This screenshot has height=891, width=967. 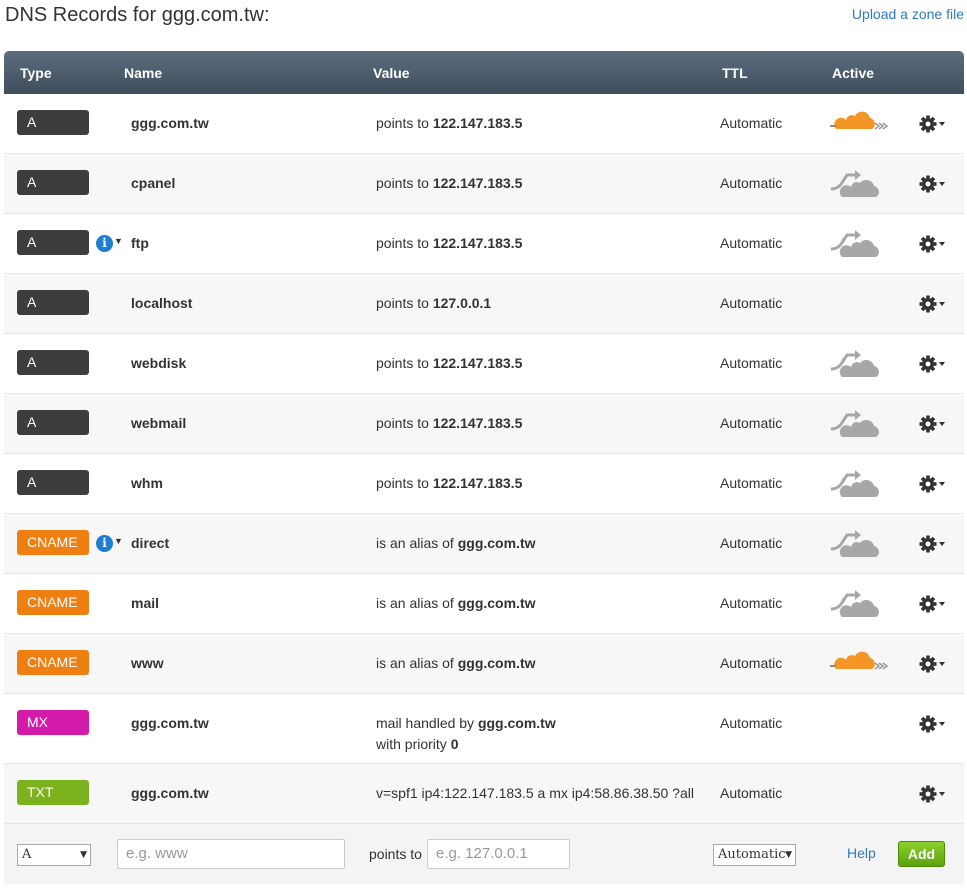 I want to click on type-select: A ▼, so click(x=54, y=855).